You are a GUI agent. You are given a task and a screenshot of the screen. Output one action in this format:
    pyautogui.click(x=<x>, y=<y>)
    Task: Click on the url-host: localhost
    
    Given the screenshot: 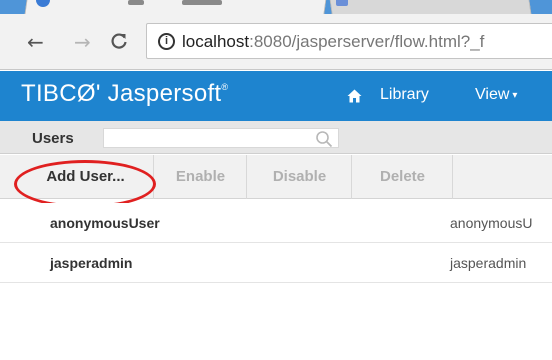 What is the action you would take?
    pyautogui.click(x=216, y=41)
    